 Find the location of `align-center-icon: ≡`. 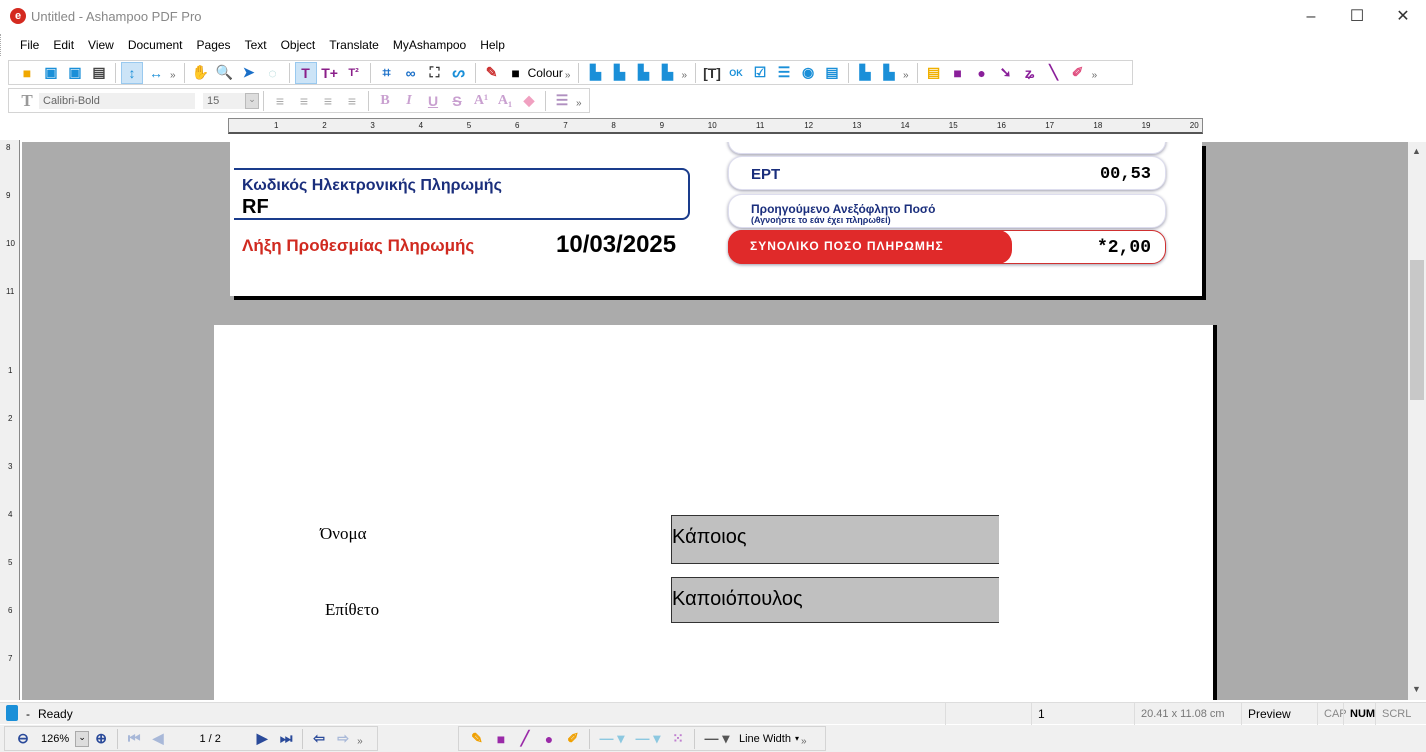

align-center-icon: ≡ is located at coordinates (304, 101).